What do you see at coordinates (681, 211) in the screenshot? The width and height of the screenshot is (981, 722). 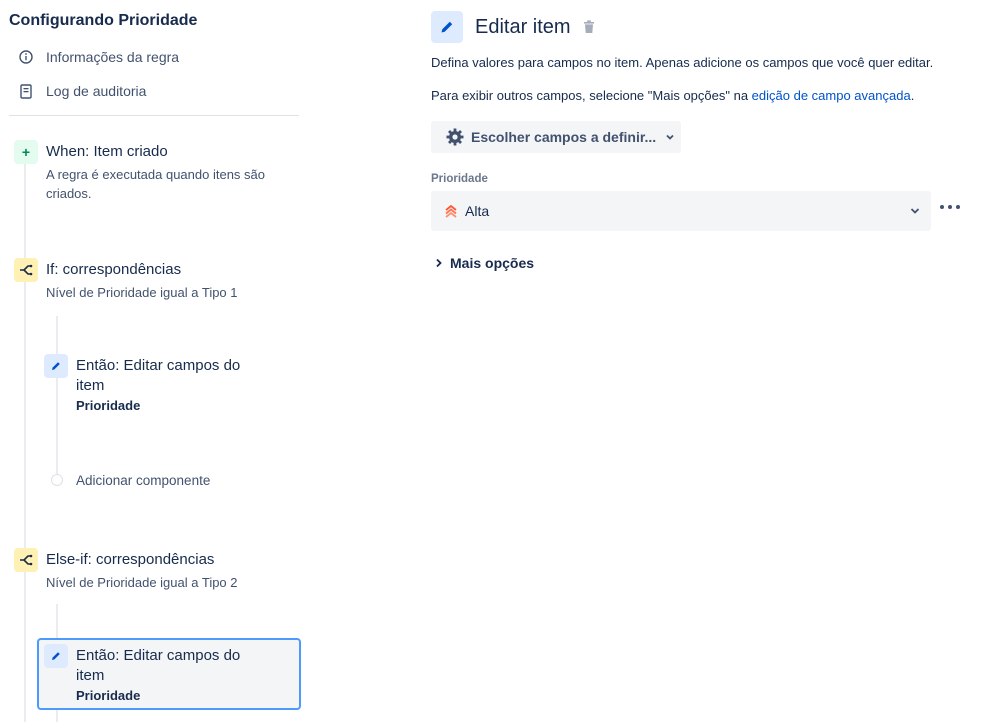 I see `priority-select: Alta` at bounding box center [681, 211].